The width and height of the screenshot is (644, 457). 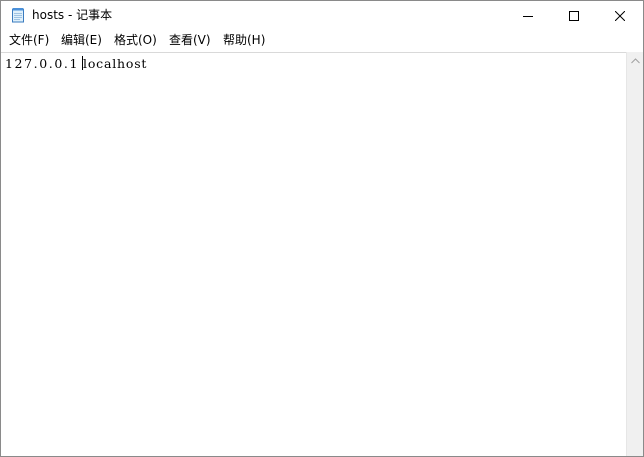 I want to click on title-file-name: hosts, so click(x=48, y=15).